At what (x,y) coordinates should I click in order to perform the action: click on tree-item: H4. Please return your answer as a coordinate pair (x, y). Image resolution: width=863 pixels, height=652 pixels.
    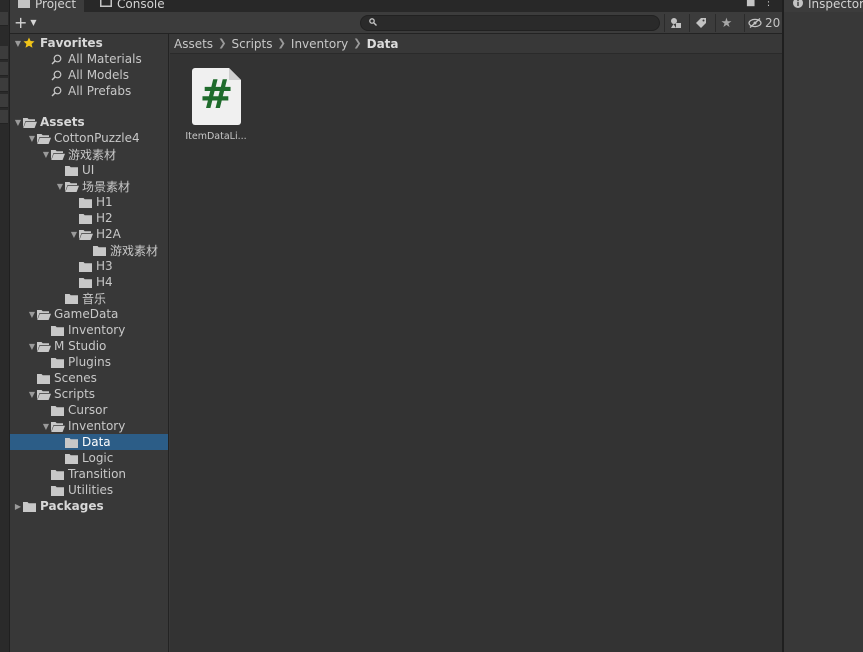
    Looking at the image, I should click on (89, 282).